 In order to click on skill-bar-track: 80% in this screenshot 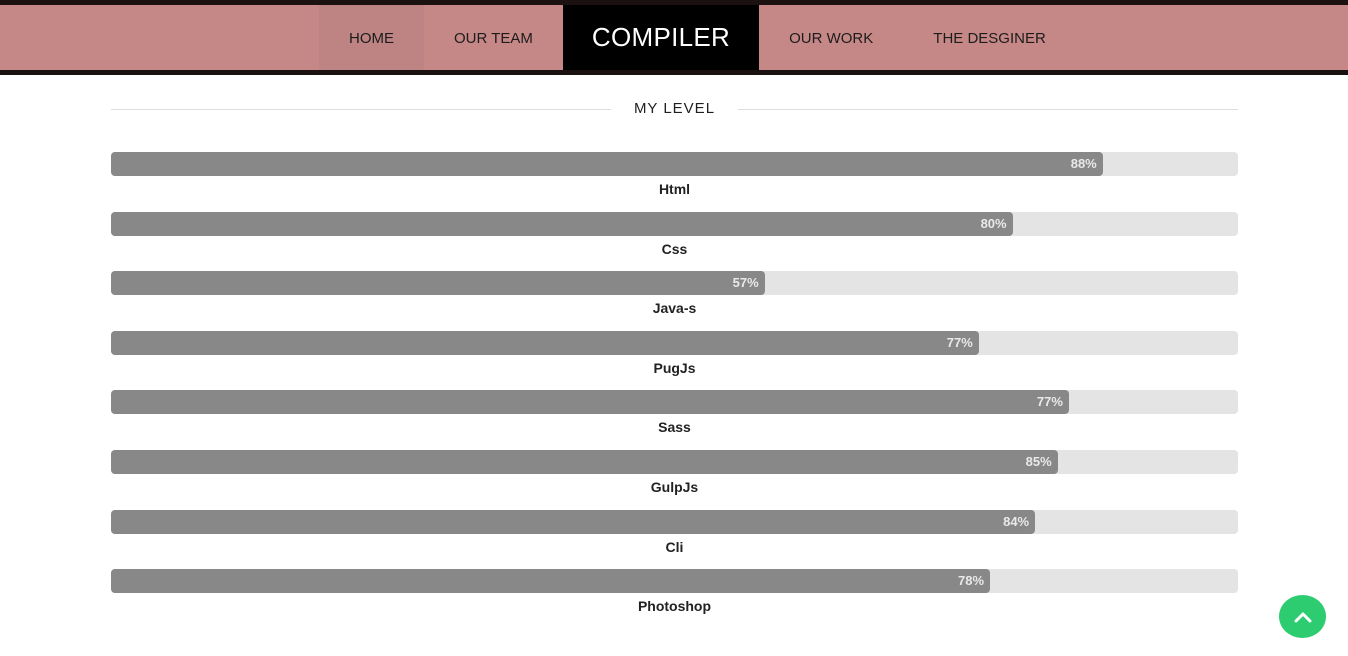, I will do `click(674, 223)`.